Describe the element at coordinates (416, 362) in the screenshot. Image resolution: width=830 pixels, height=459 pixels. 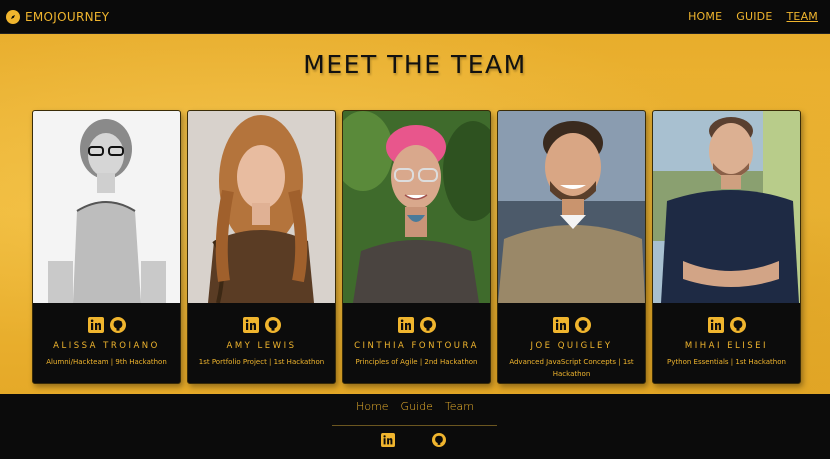
I see `member-description: Principles of Agile | 2nd Hackathon` at that location.